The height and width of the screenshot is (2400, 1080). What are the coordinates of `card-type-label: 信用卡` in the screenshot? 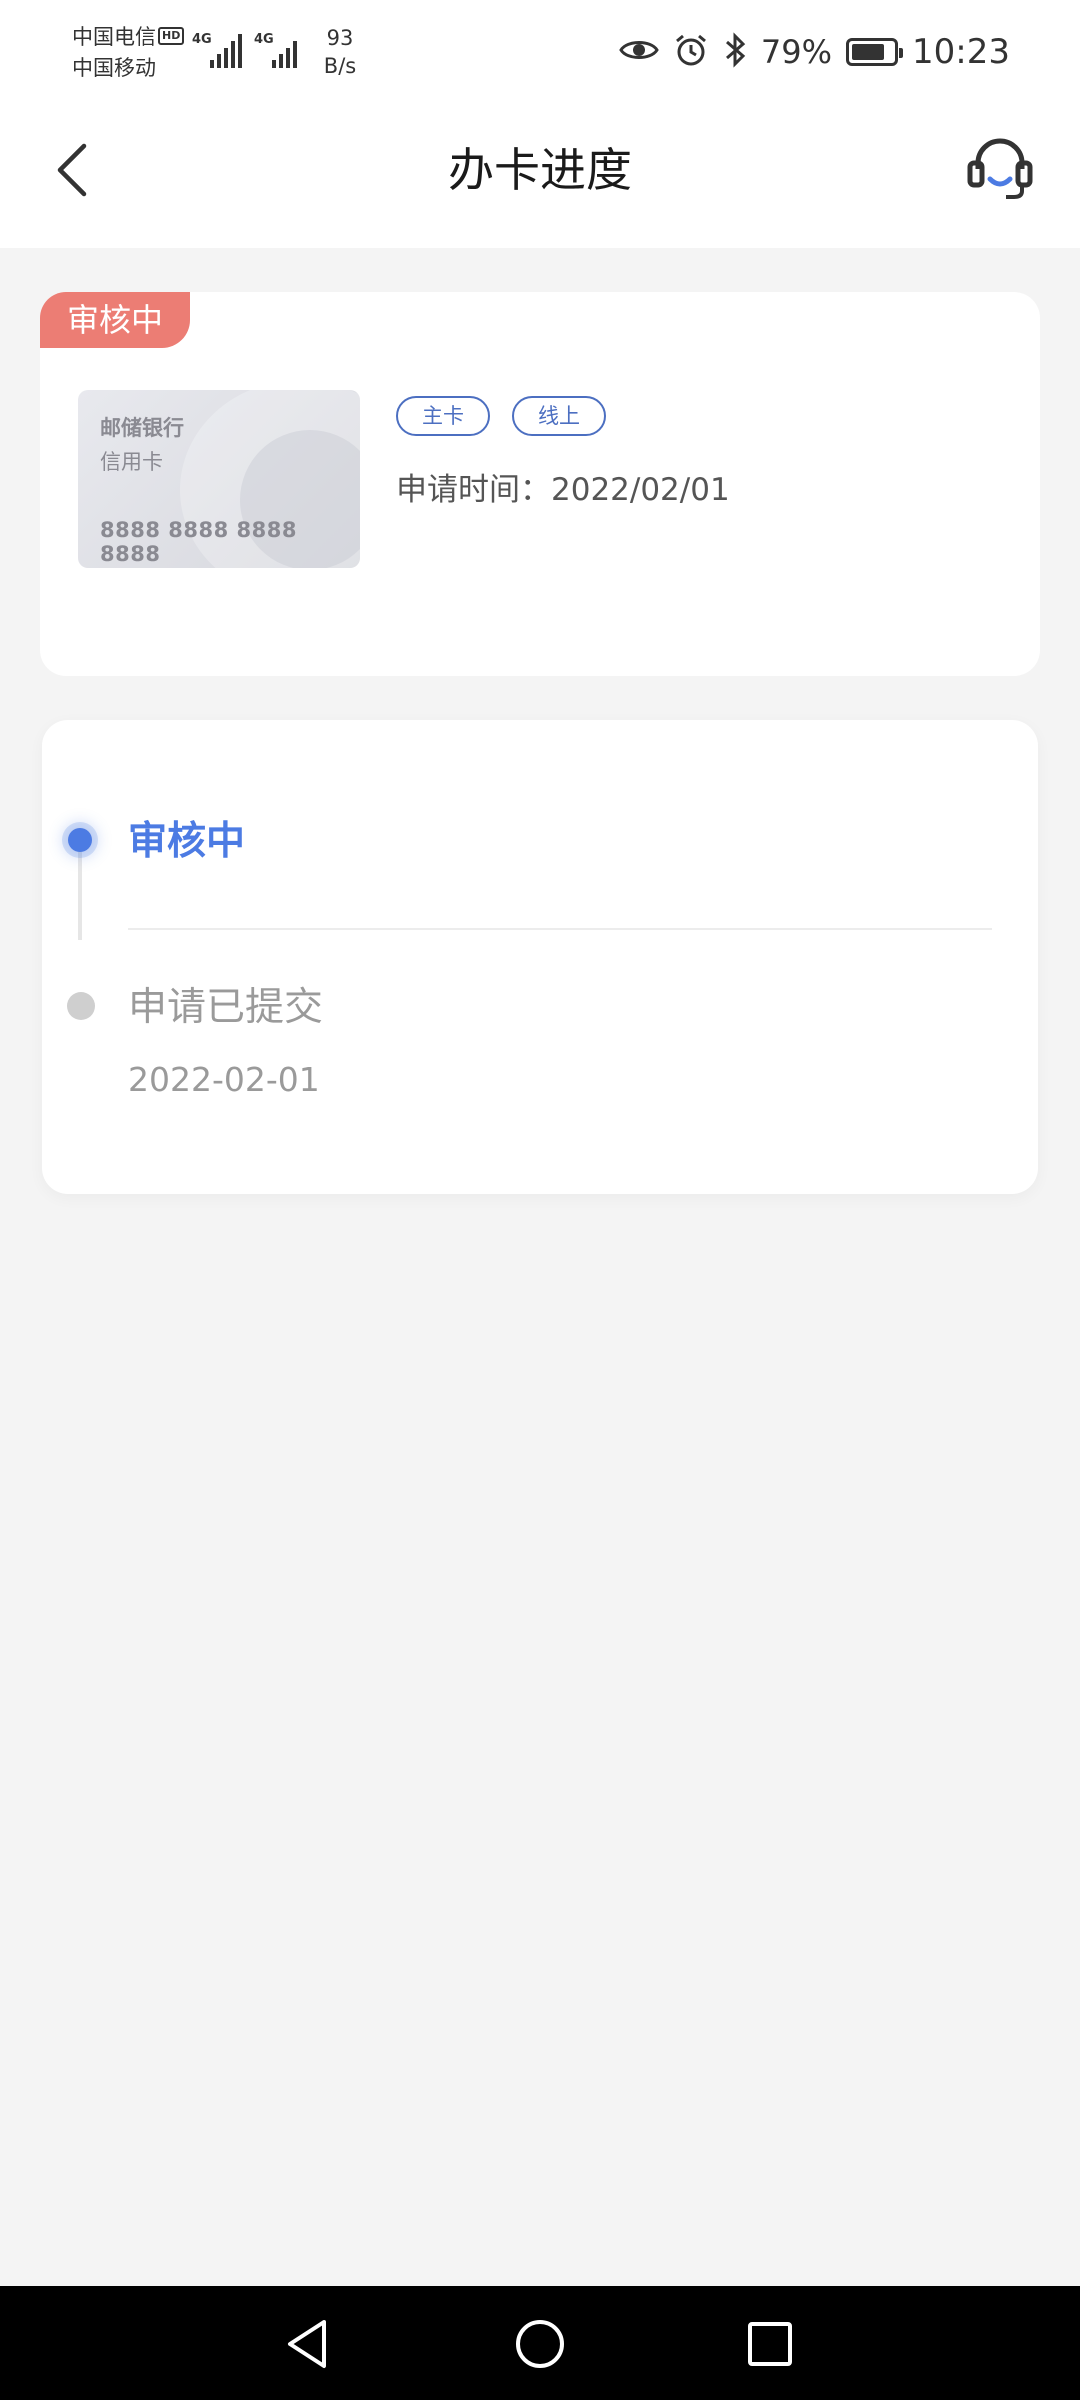 It's located at (131, 462).